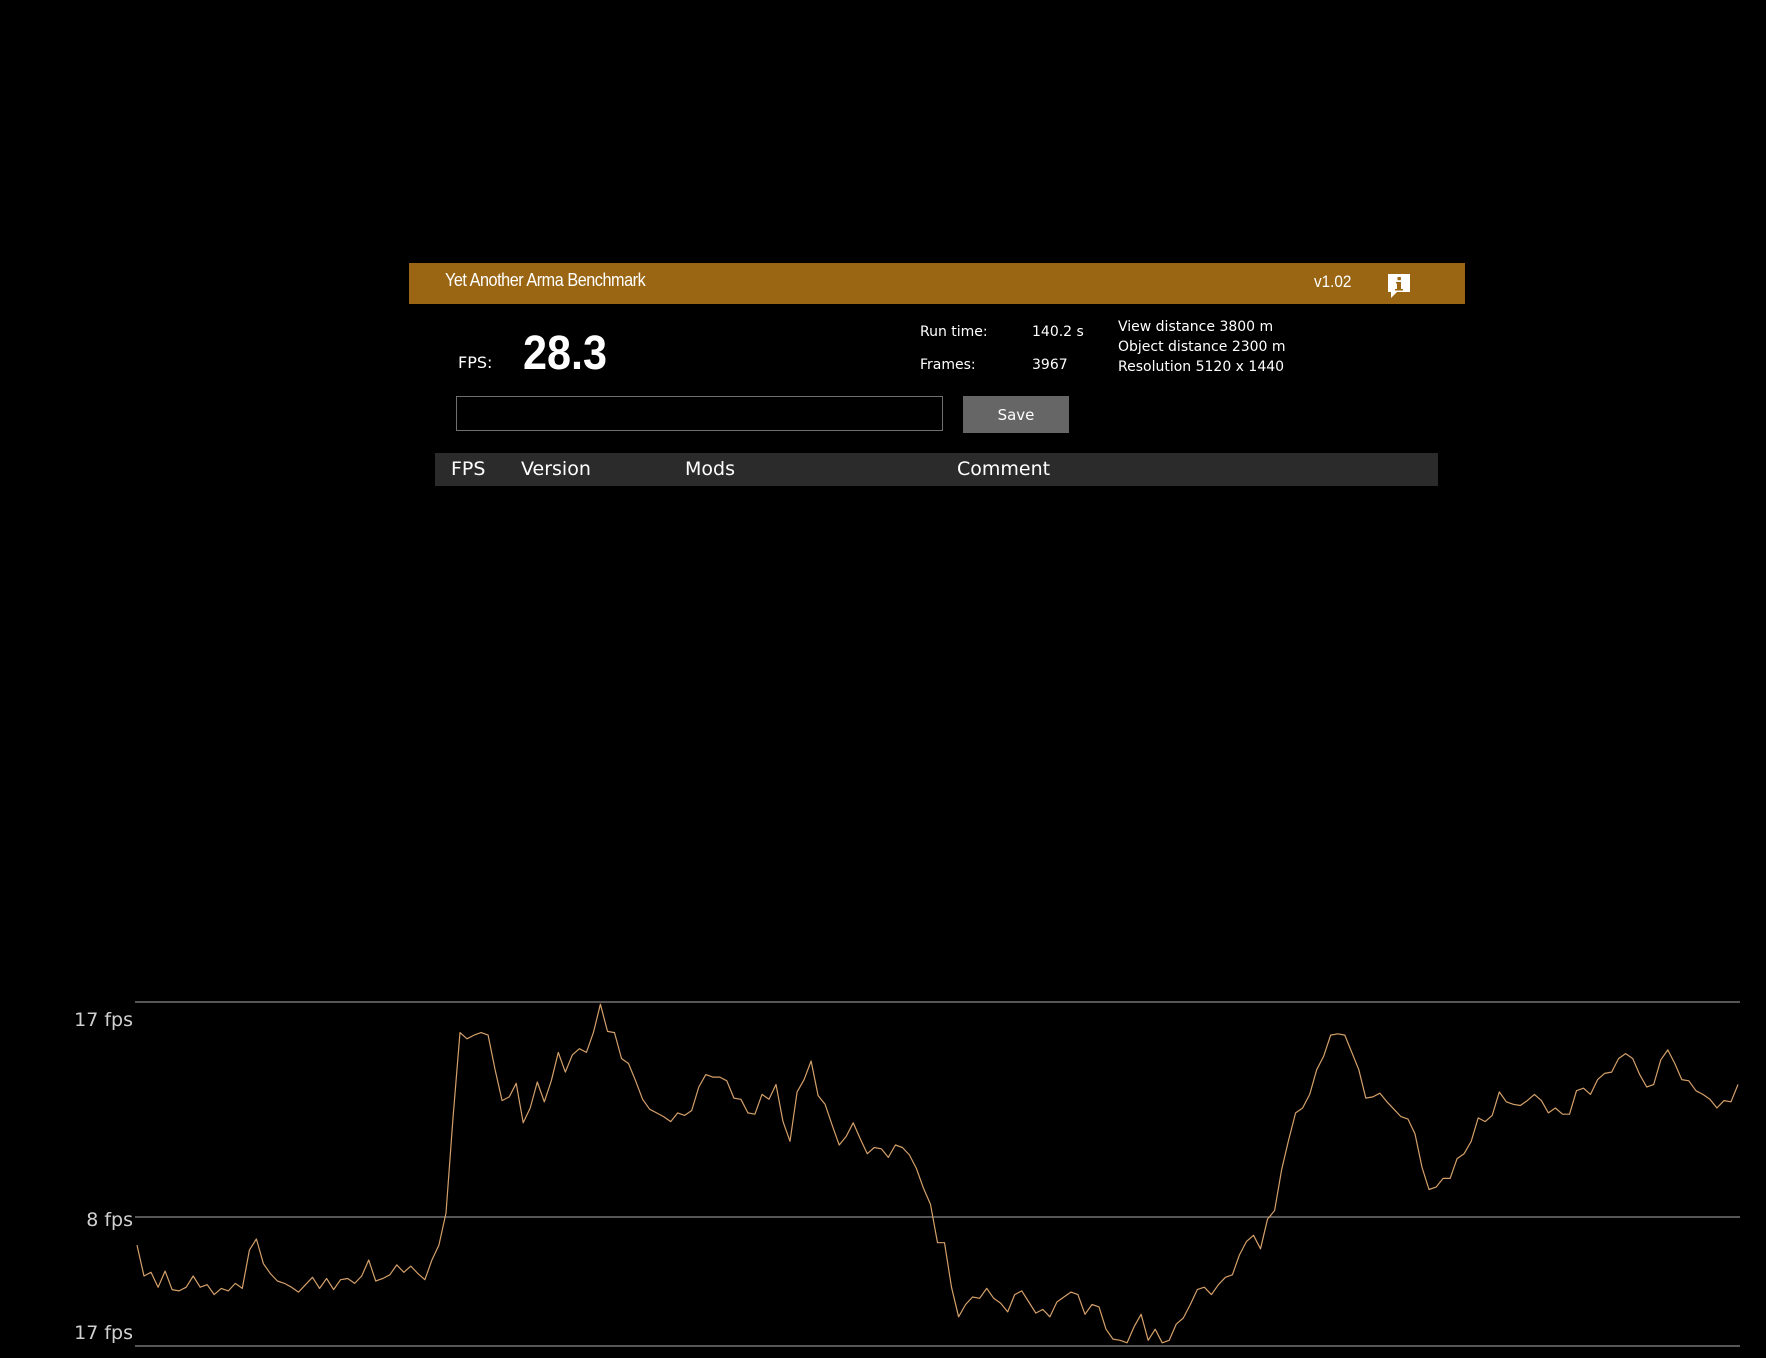 The image size is (1766, 1358). Describe the element at coordinates (545, 280) in the screenshot. I see `app-title: Yet Another Arma Benchmark` at that location.